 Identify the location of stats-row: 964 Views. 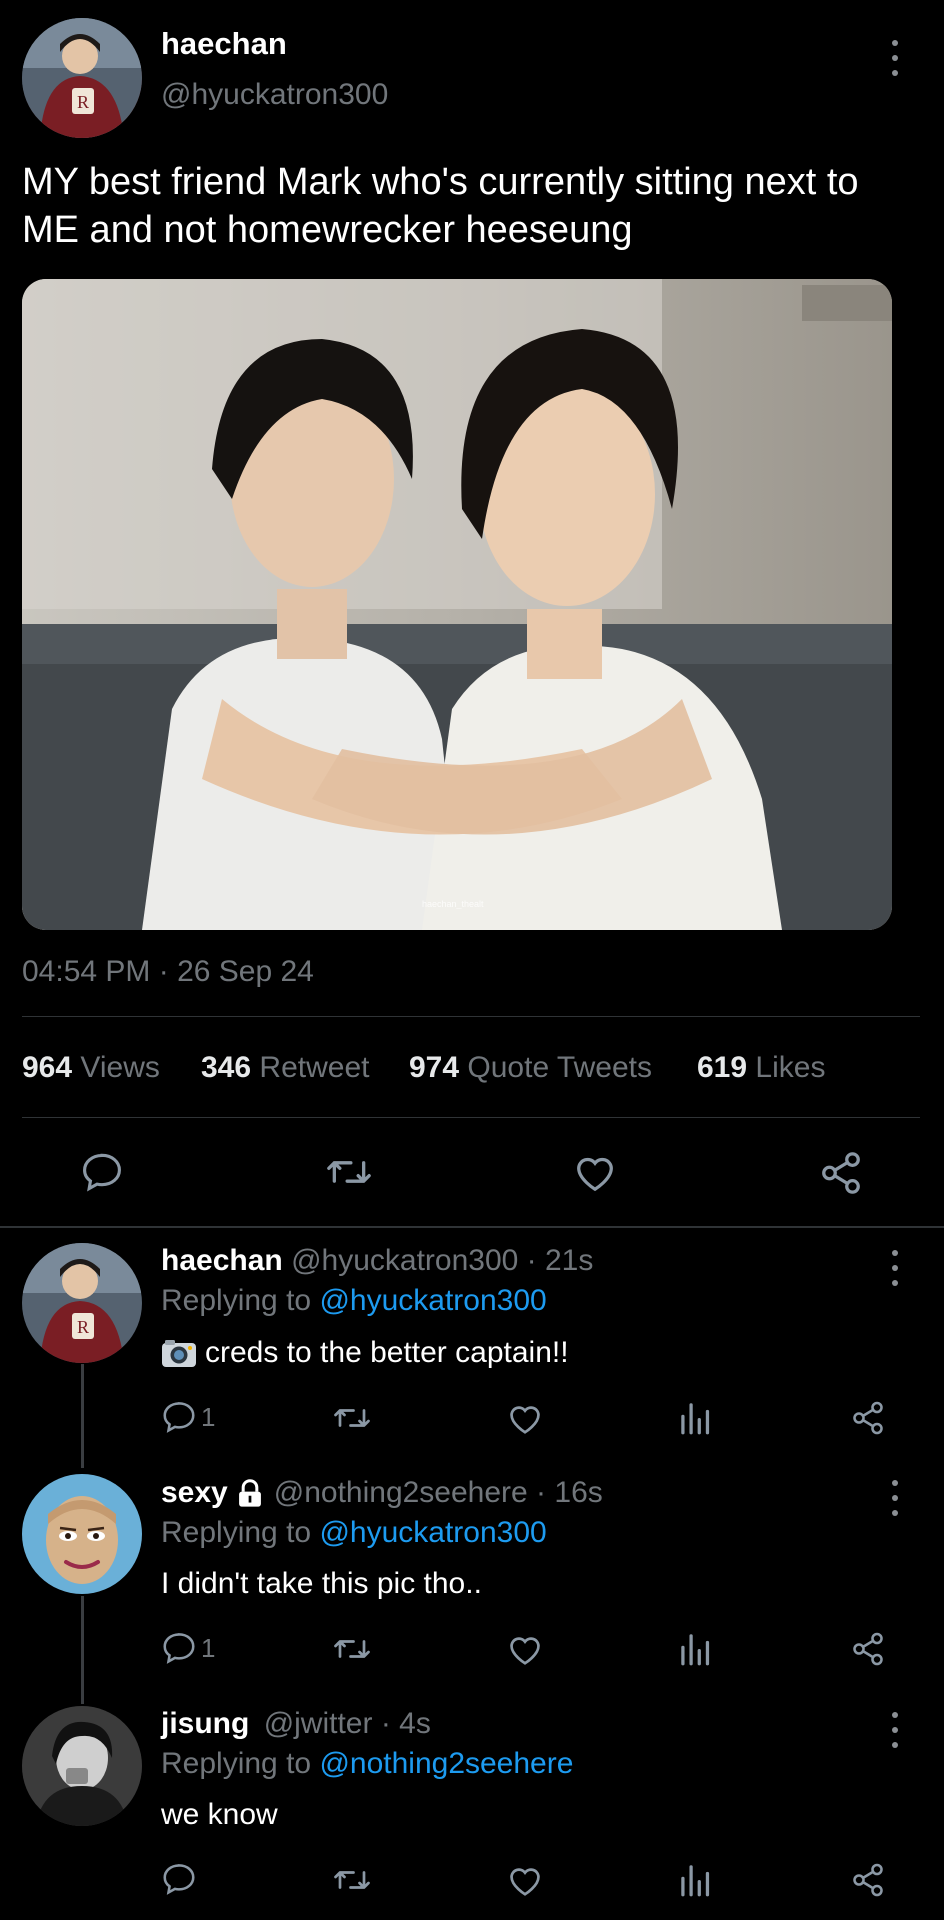
(91, 1068).